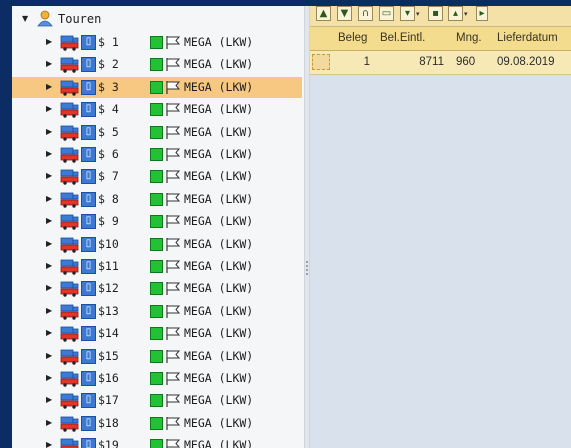 This screenshot has width=571, height=448. I want to click on tree-root: ▼ Touren, so click(157, 19).